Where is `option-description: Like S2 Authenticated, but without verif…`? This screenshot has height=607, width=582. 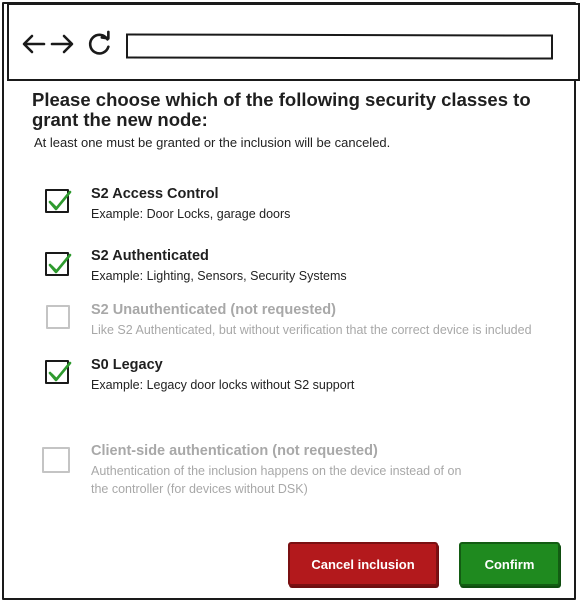 option-description: Like S2 Authenticated, but without verif… is located at coordinates (311, 330).